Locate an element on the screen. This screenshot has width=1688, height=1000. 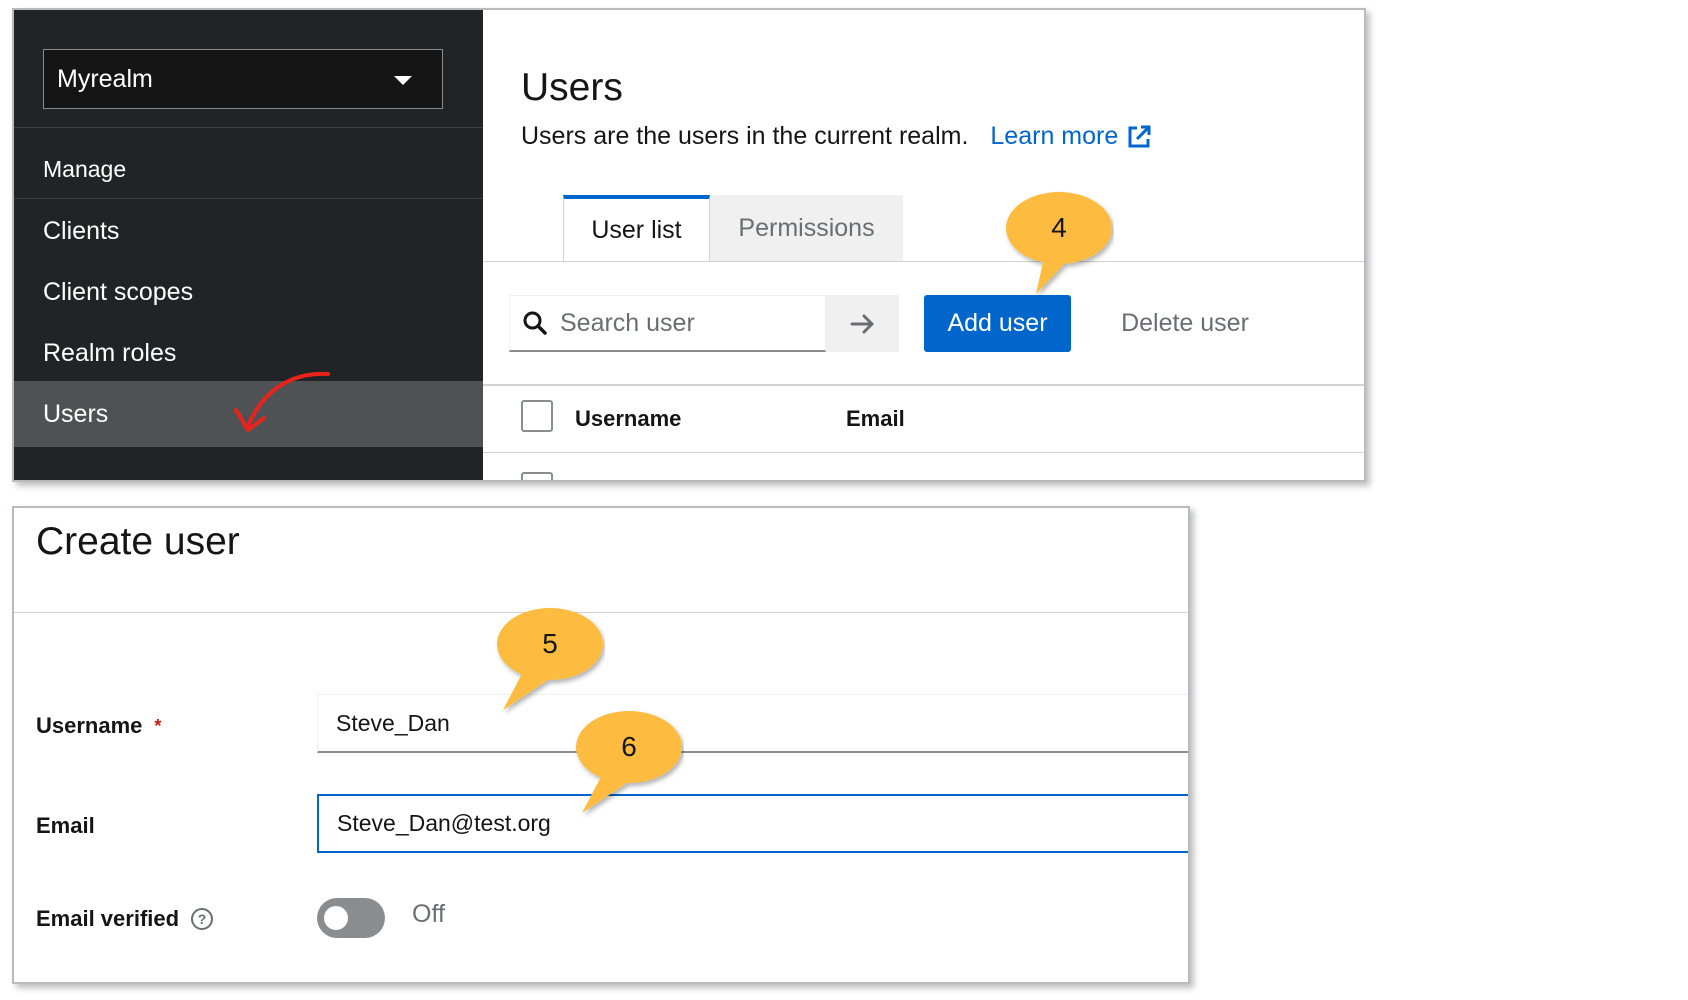
delete-user-label: Delete user is located at coordinates (1185, 323).